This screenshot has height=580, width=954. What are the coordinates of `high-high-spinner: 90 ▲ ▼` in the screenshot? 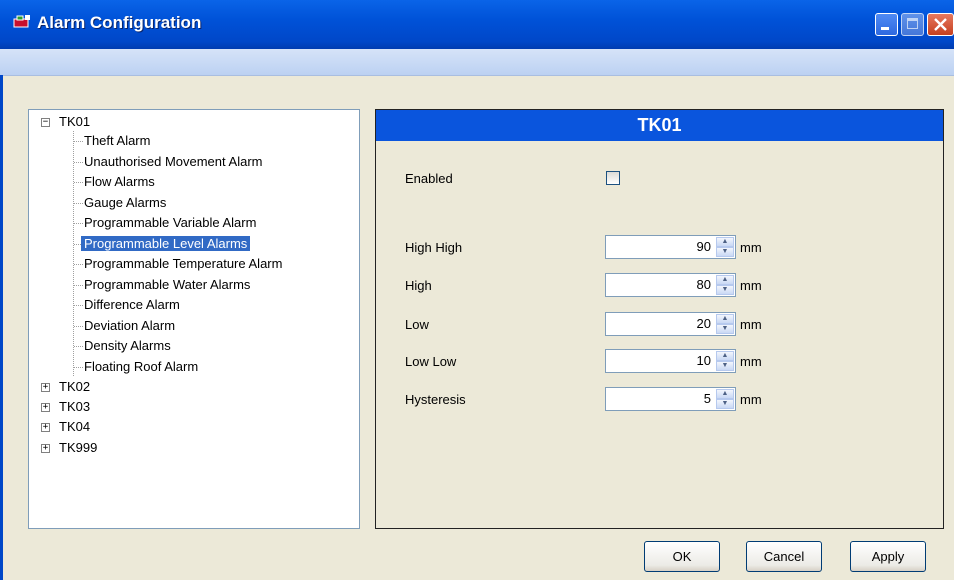 It's located at (670, 247).